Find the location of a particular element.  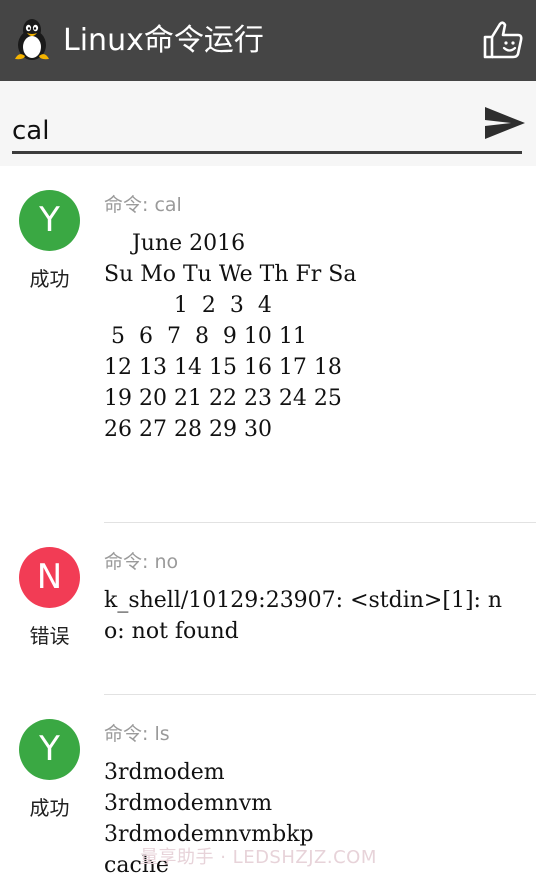

app-toolbar: Linux命令运行 is located at coordinates (268, 40).